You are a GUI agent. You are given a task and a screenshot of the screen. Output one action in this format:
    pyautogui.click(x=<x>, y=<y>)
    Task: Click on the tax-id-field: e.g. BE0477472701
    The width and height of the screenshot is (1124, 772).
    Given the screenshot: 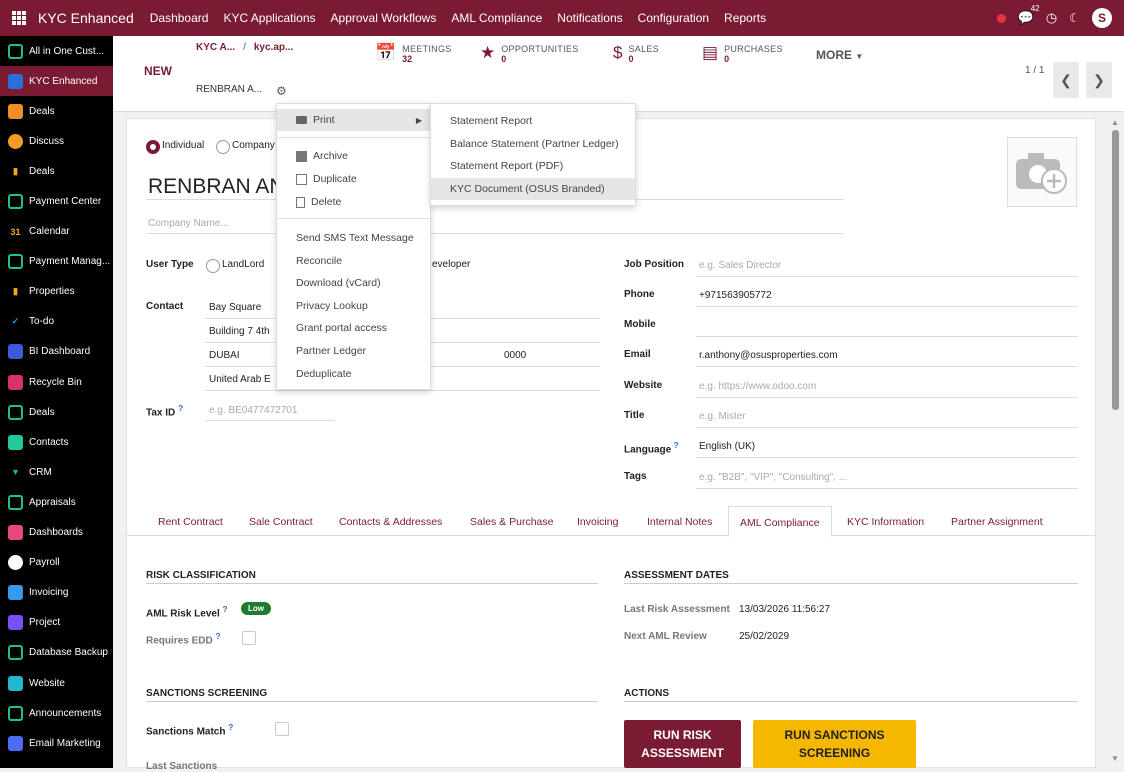 What is the action you would take?
    pyautogui.click(x=253, y=410)
    